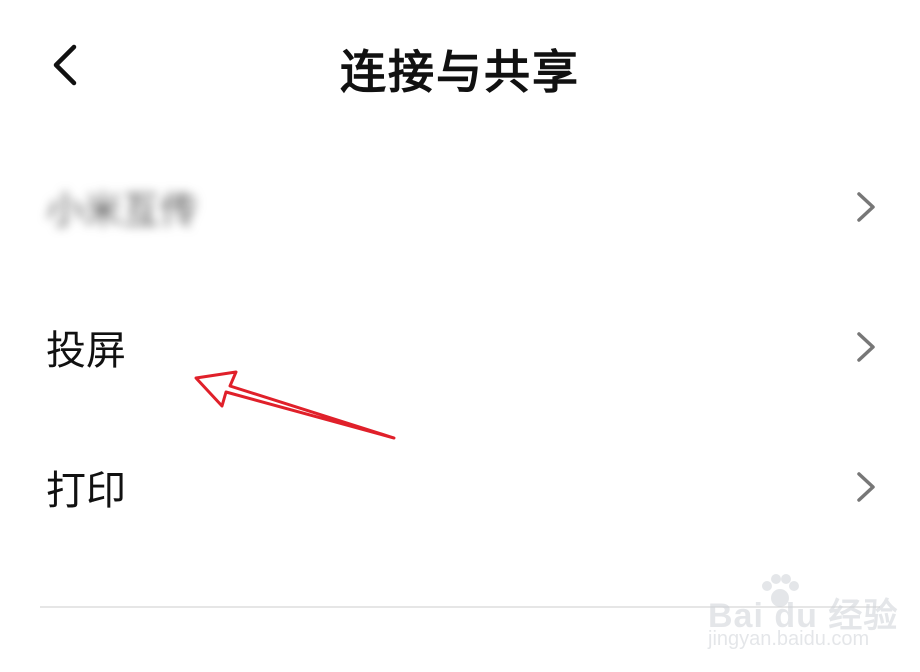  What do you see at coordinates (86, 491) in the screenshot?
I see `list-item-label: 打印` at bounding box center [86, 491].